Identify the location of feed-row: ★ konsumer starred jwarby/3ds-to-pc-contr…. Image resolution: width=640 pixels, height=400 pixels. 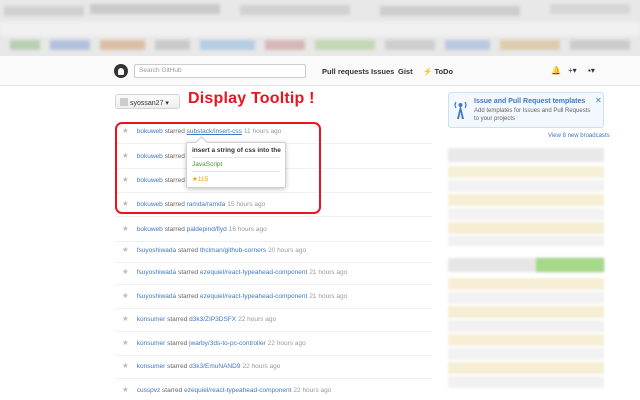
(214, 344).